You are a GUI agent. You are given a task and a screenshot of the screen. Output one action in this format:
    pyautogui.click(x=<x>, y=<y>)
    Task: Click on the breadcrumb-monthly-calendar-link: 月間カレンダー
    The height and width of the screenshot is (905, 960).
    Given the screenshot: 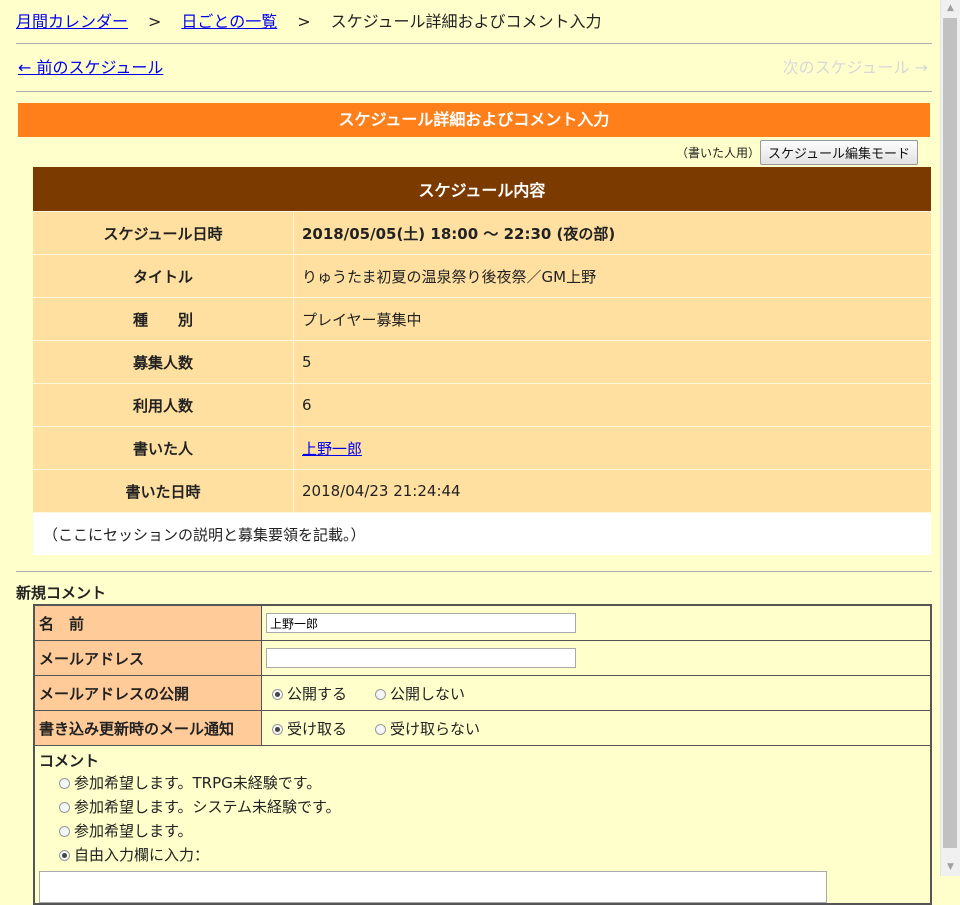 What is the action you would take?
    pyautogui.click(x=72, y=21)
    